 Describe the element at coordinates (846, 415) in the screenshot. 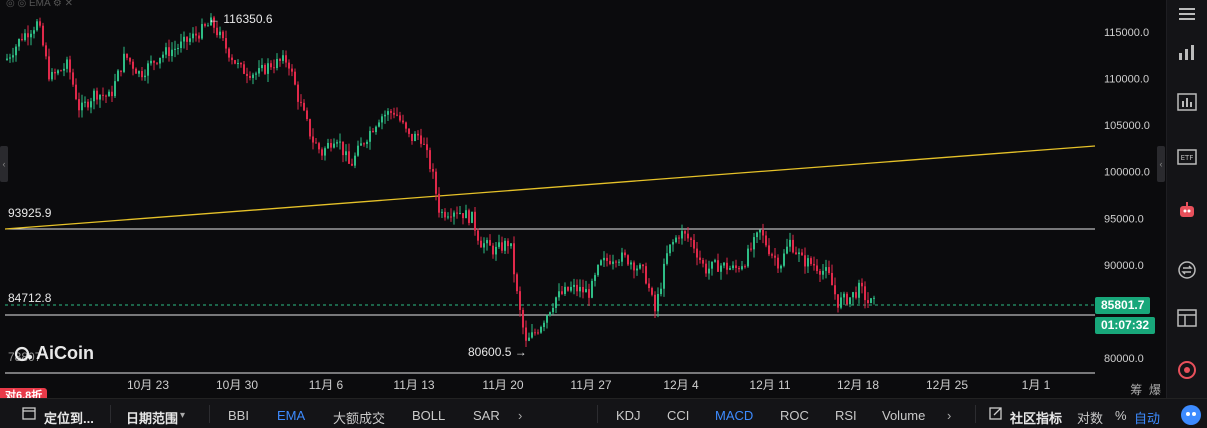

I see `indicator-rsi: RSI` at that location.